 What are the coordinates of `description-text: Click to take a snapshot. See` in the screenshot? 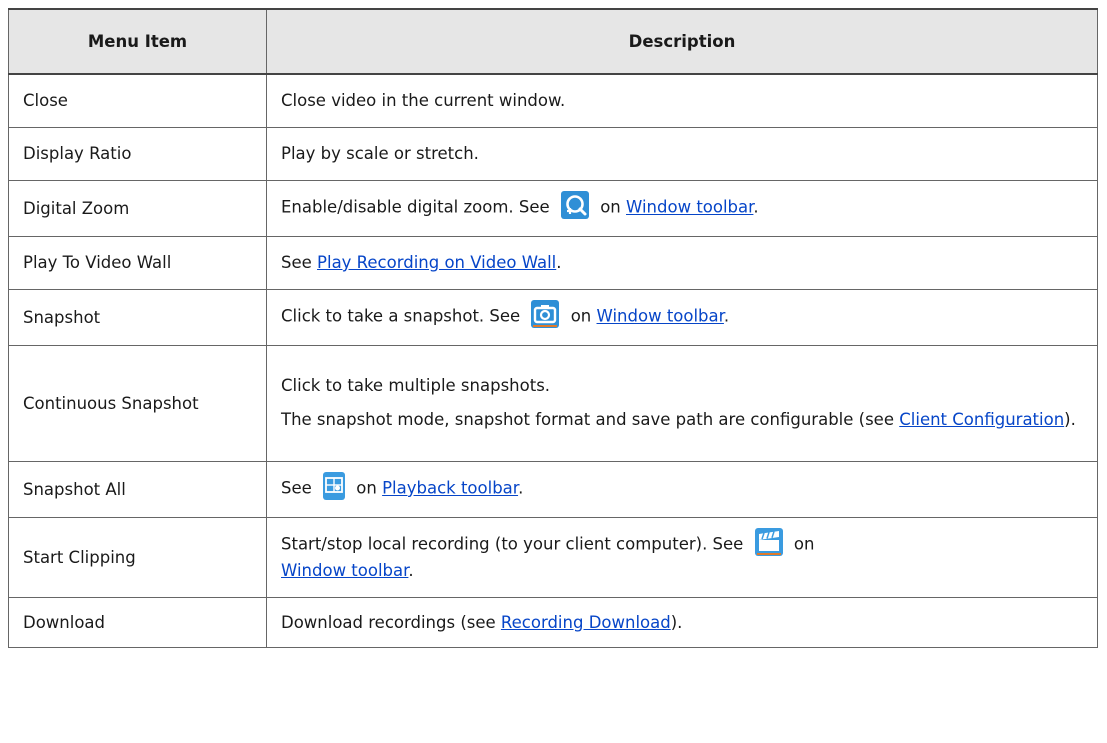 It's located at (401, 316).